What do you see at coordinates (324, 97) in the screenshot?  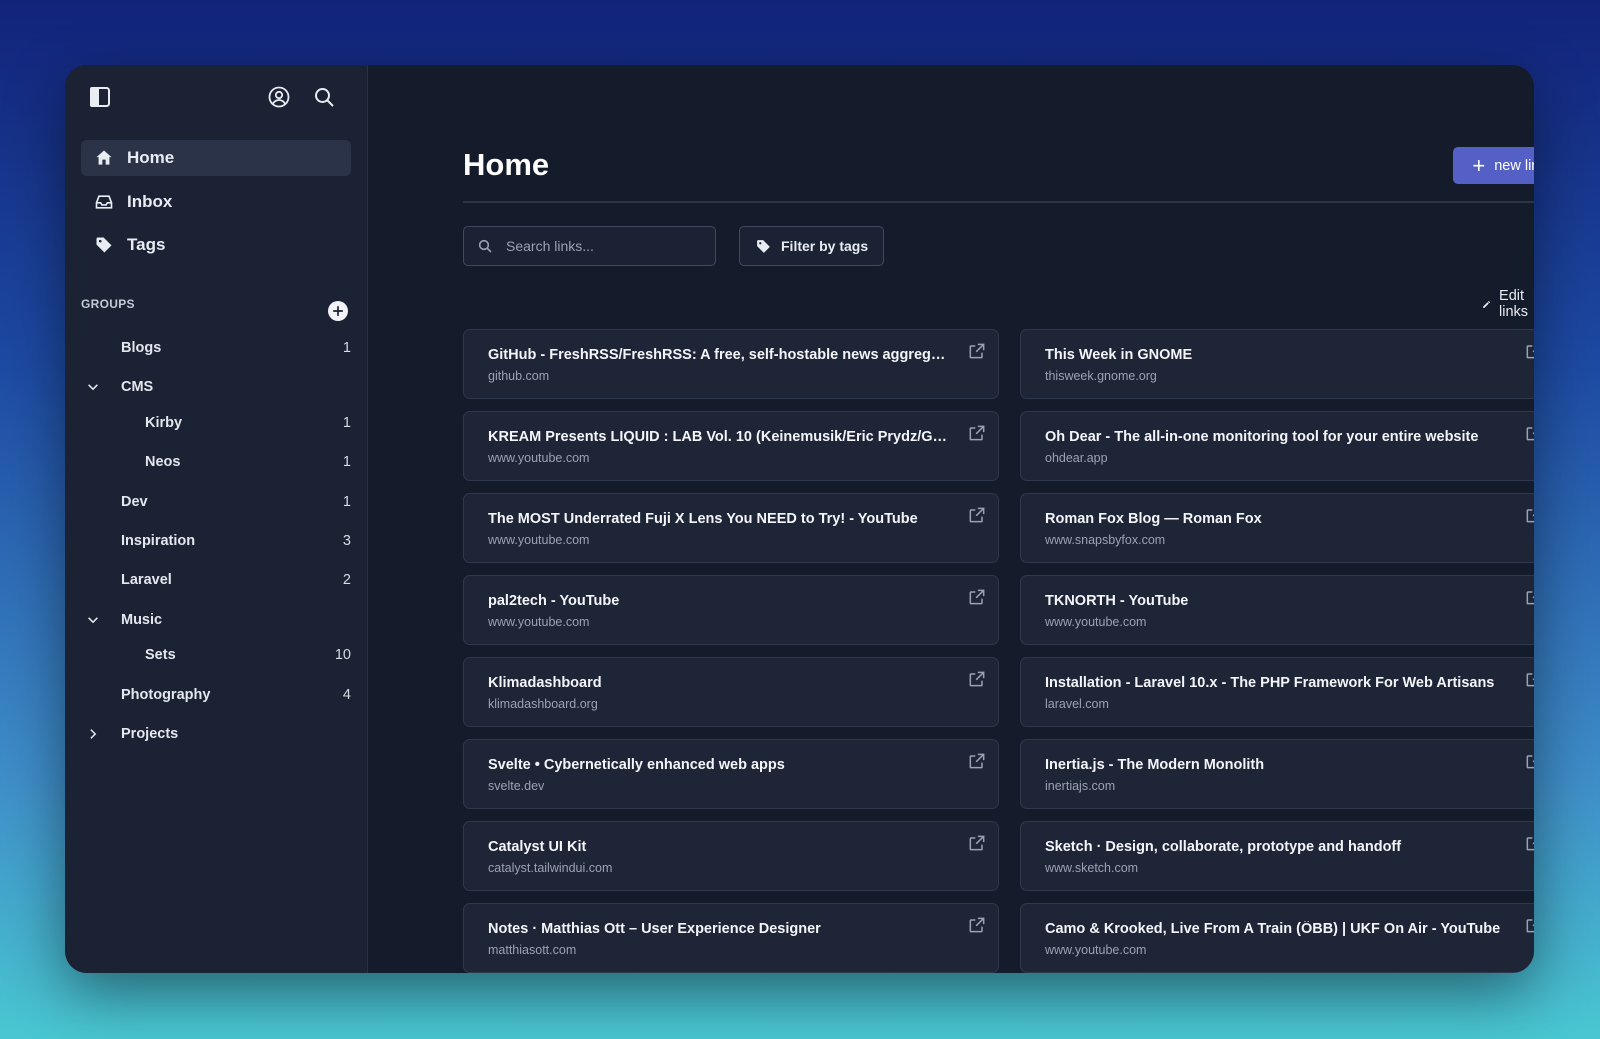 I see `search-icon` at bounding box center [324, 97].